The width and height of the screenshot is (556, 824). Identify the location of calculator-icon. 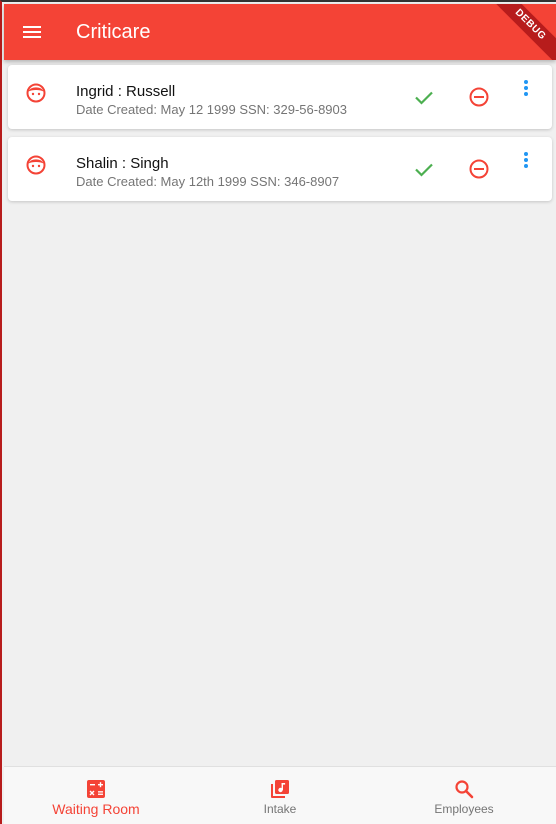
(96, 789).